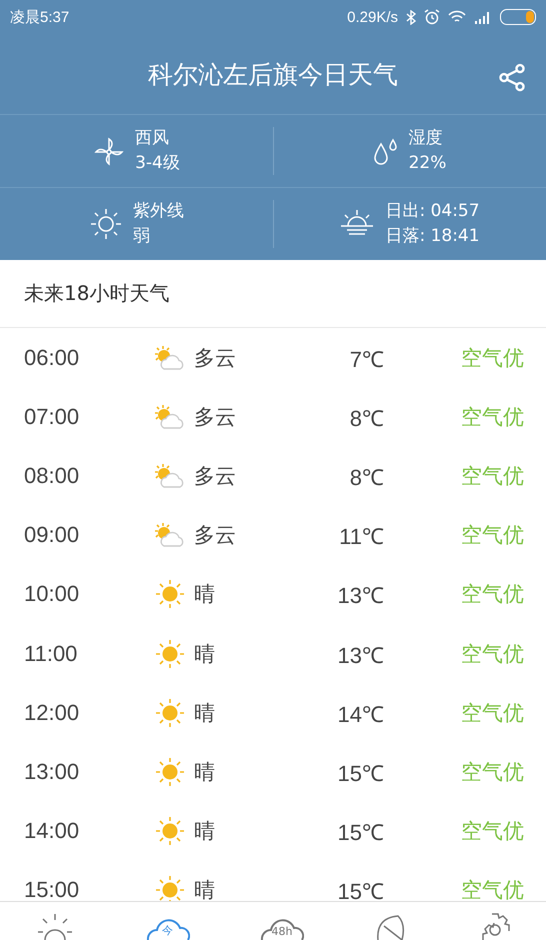 This screenshot has height=940, width=546. What do you see at coordinates (457, 17) in the screenshot?
I see `wifi-icon` at bounding box center [457, 17].